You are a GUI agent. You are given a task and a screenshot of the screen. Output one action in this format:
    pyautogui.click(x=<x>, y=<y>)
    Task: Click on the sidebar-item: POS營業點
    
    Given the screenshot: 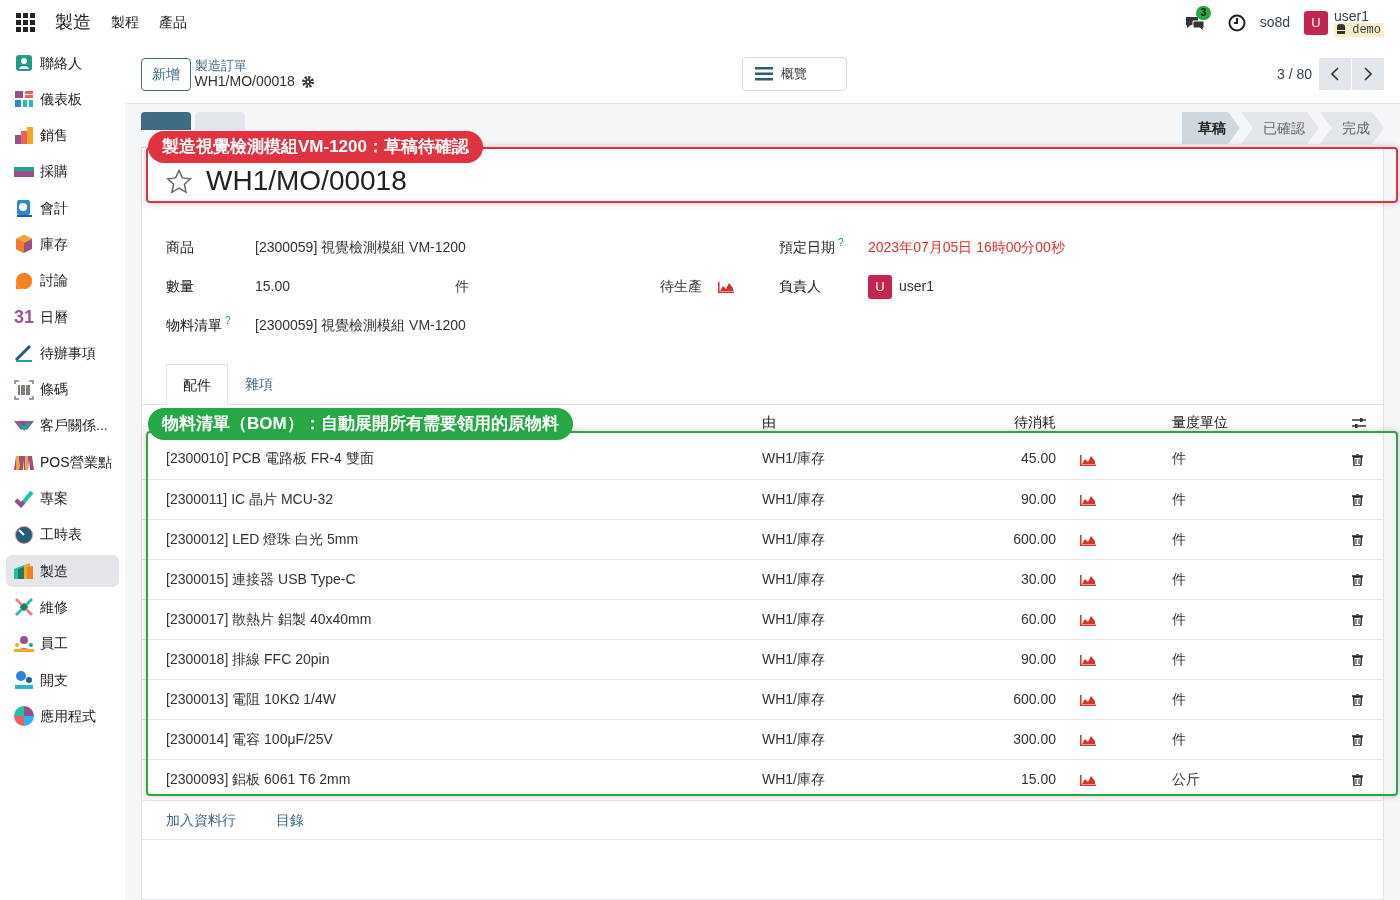 What is the action you would take?
    pyautogui.click(x=62, y=462)
    